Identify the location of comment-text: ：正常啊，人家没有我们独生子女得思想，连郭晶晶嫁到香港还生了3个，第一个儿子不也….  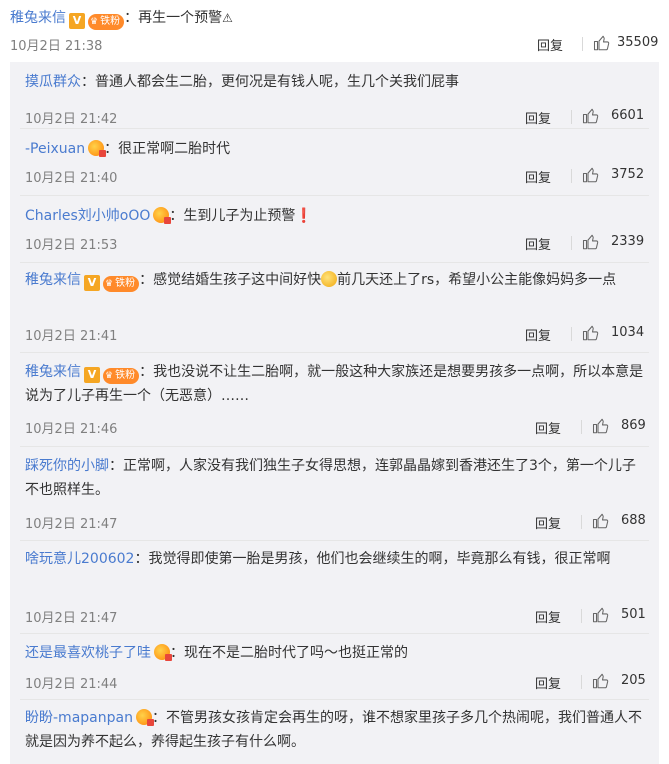
(330, 478).